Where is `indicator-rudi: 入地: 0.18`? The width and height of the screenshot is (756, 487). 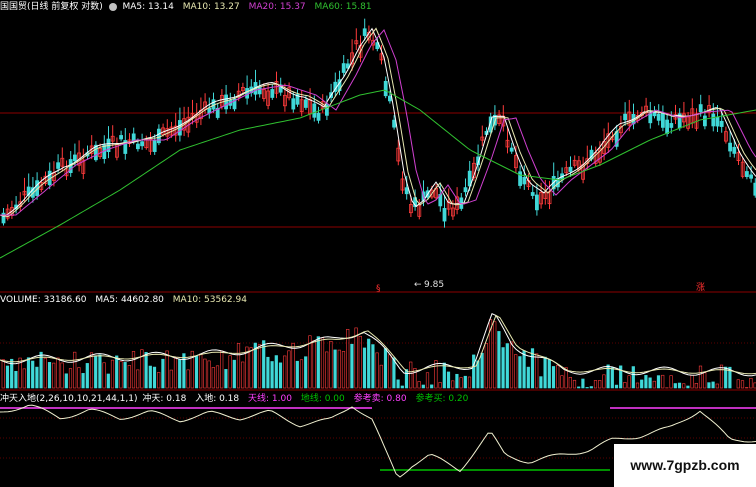 indicator-rudi: 入地: 0.18 is located at coordinates (217, 399).